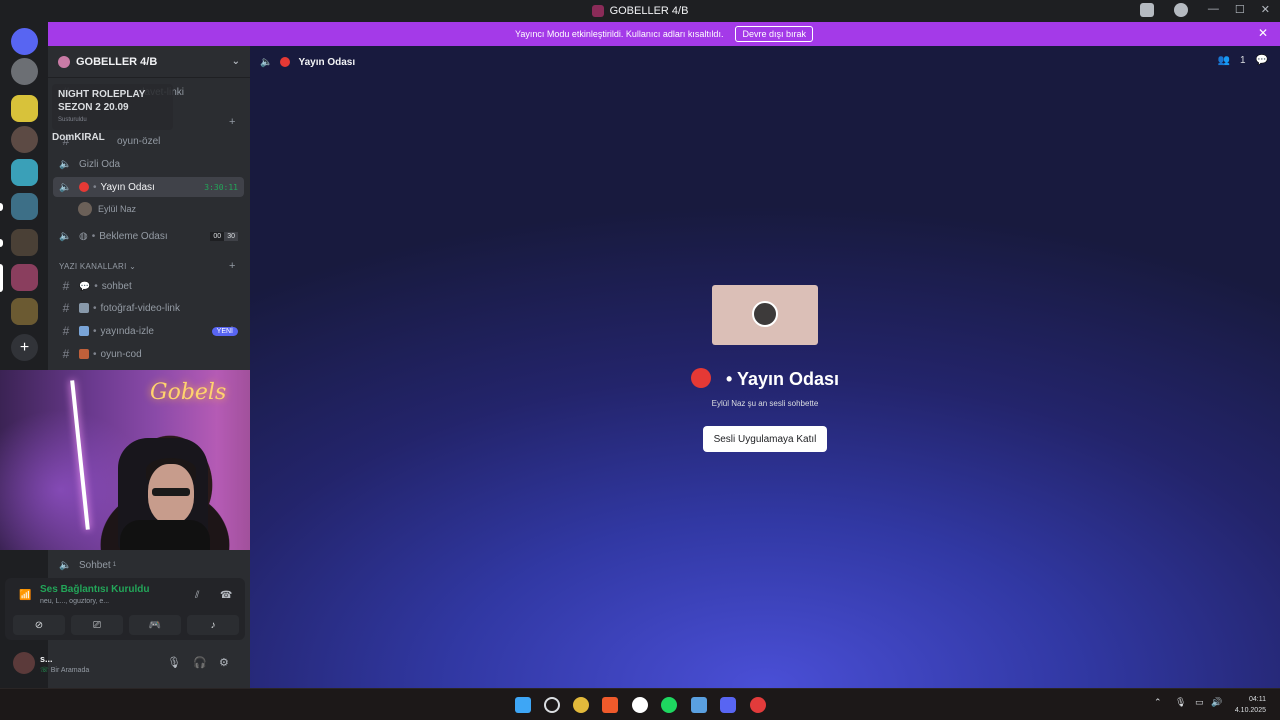 Image resolution: width=1280 pixels, height=720 pixels. Describe the element at coordinates (125, 664) in the screenshot. I see `user-panel: s... ☏ Bir Aramada 🎙 🎧 ⚙` at that location.